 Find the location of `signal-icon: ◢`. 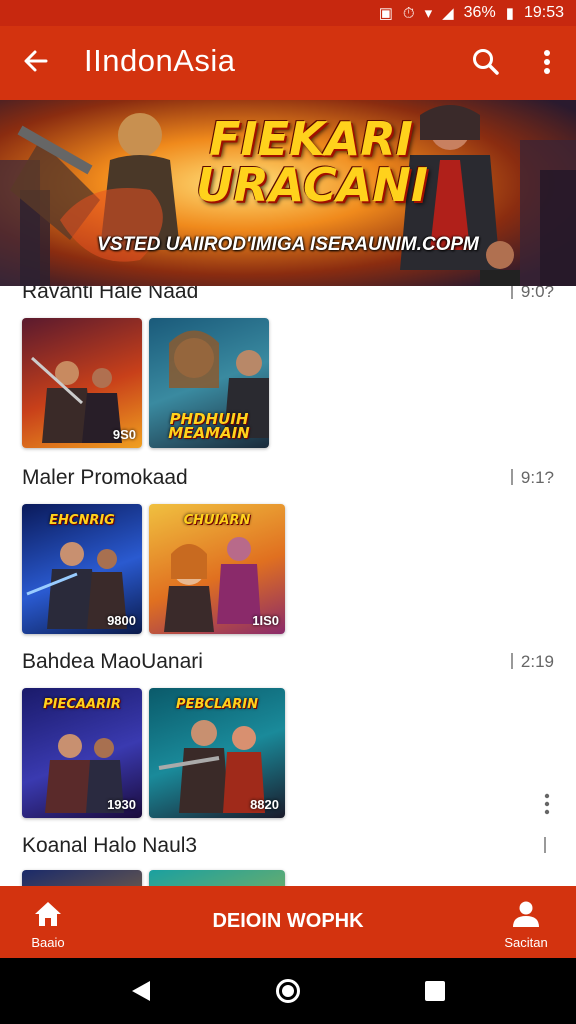

signal-icon: ◢ is located at coordinates (448, 13).